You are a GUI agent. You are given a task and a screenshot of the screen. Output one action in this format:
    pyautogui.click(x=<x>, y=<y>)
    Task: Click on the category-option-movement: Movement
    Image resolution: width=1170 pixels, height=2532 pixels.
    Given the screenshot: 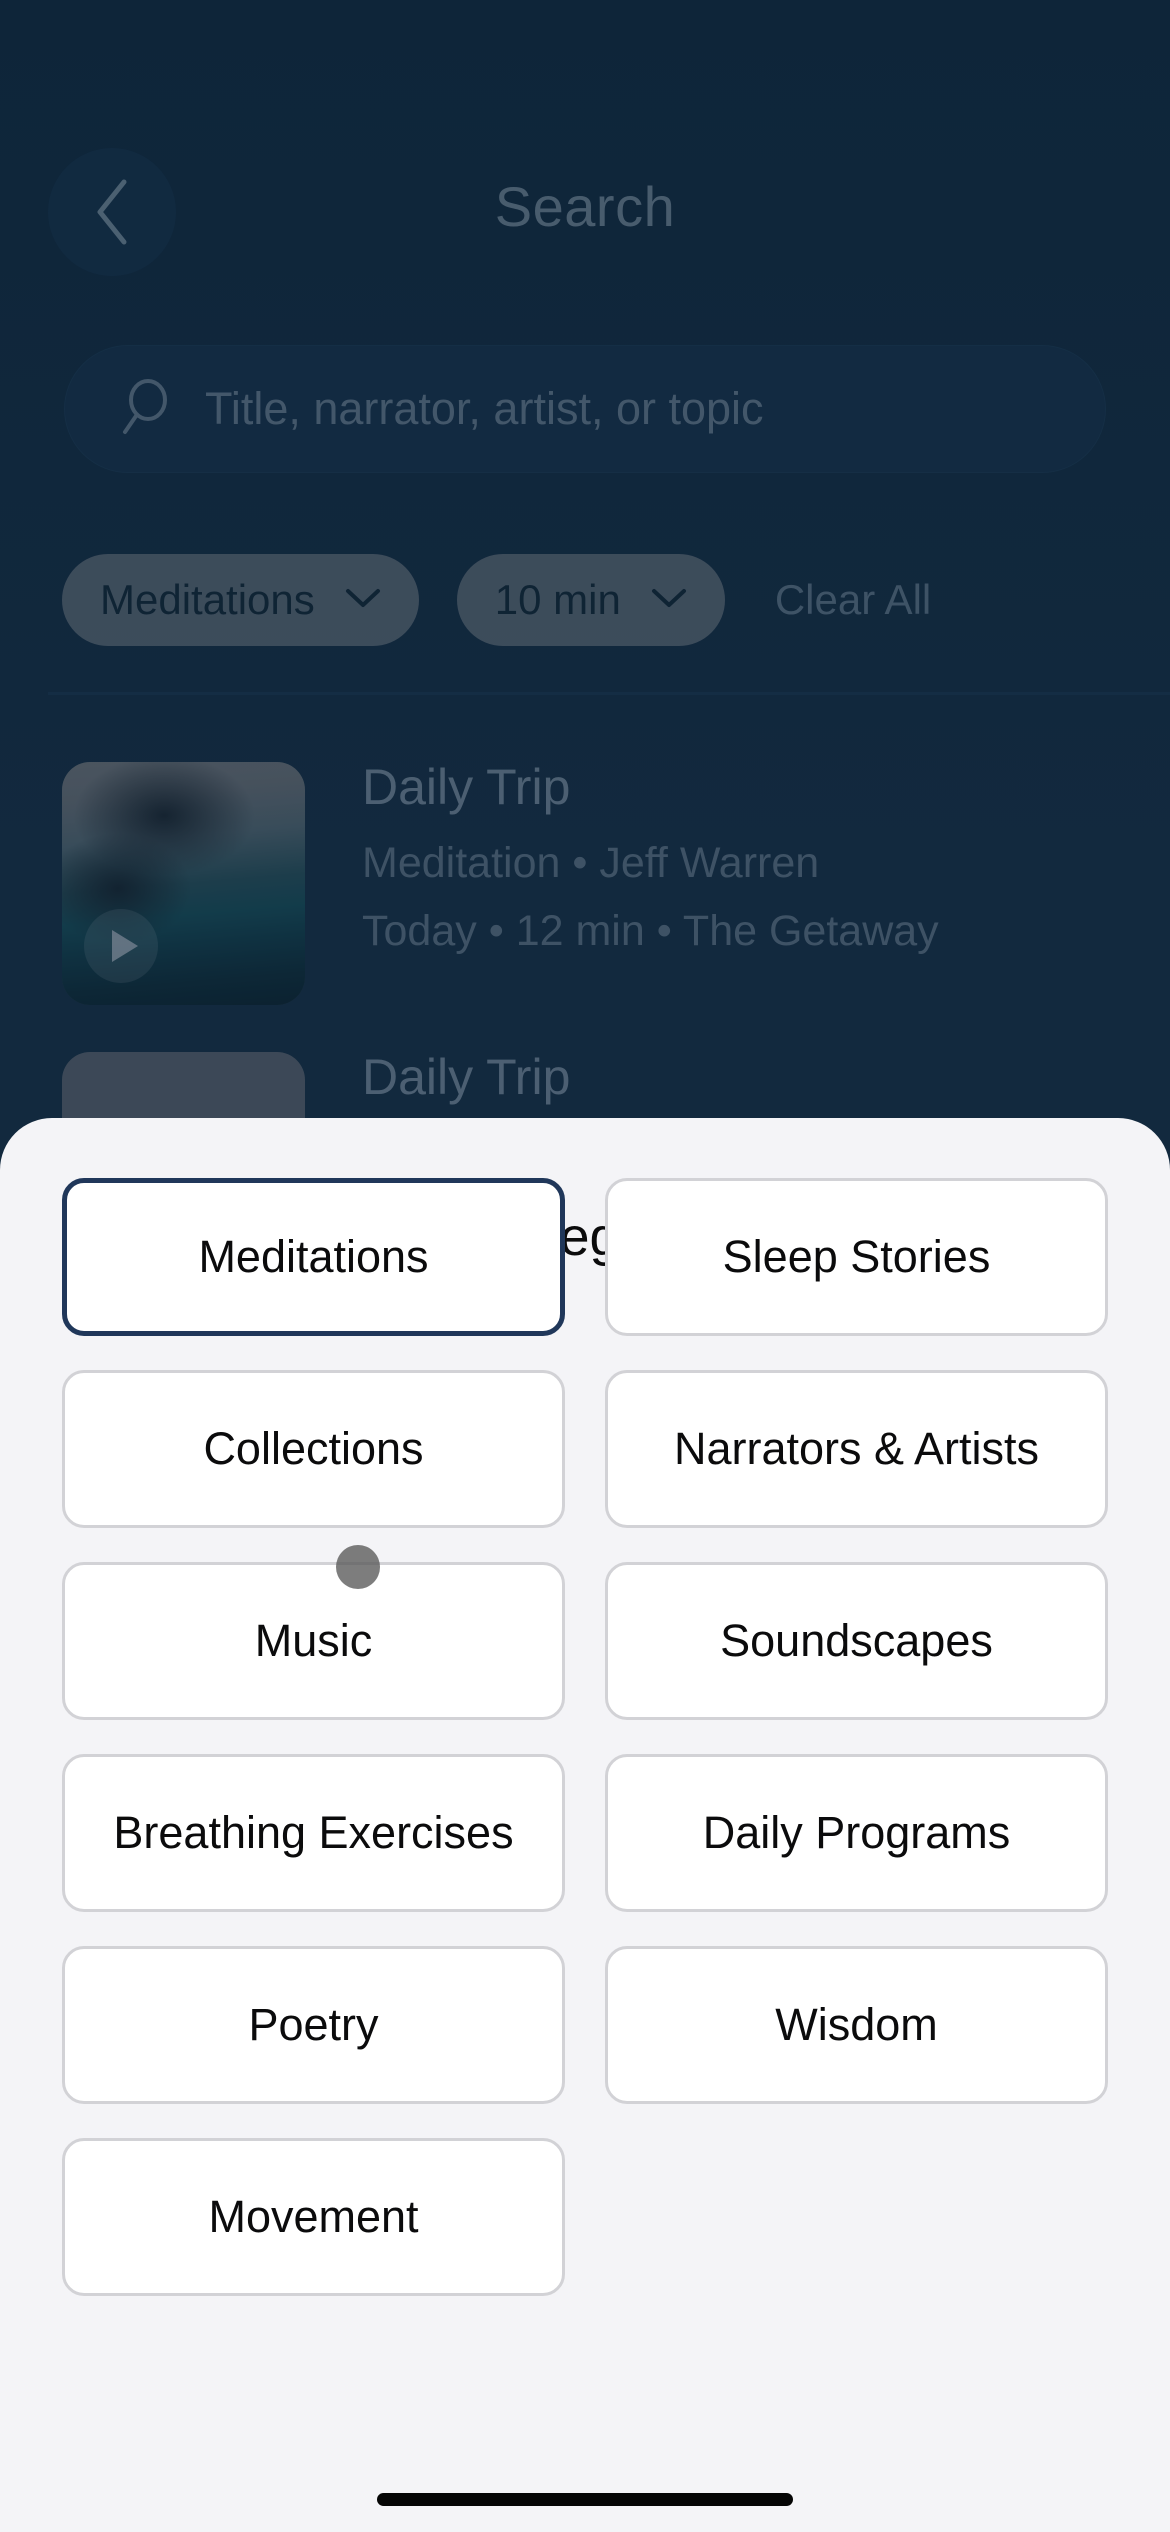 What is the action you would take?
    pyautogui.click(x=313, y=2217)
    